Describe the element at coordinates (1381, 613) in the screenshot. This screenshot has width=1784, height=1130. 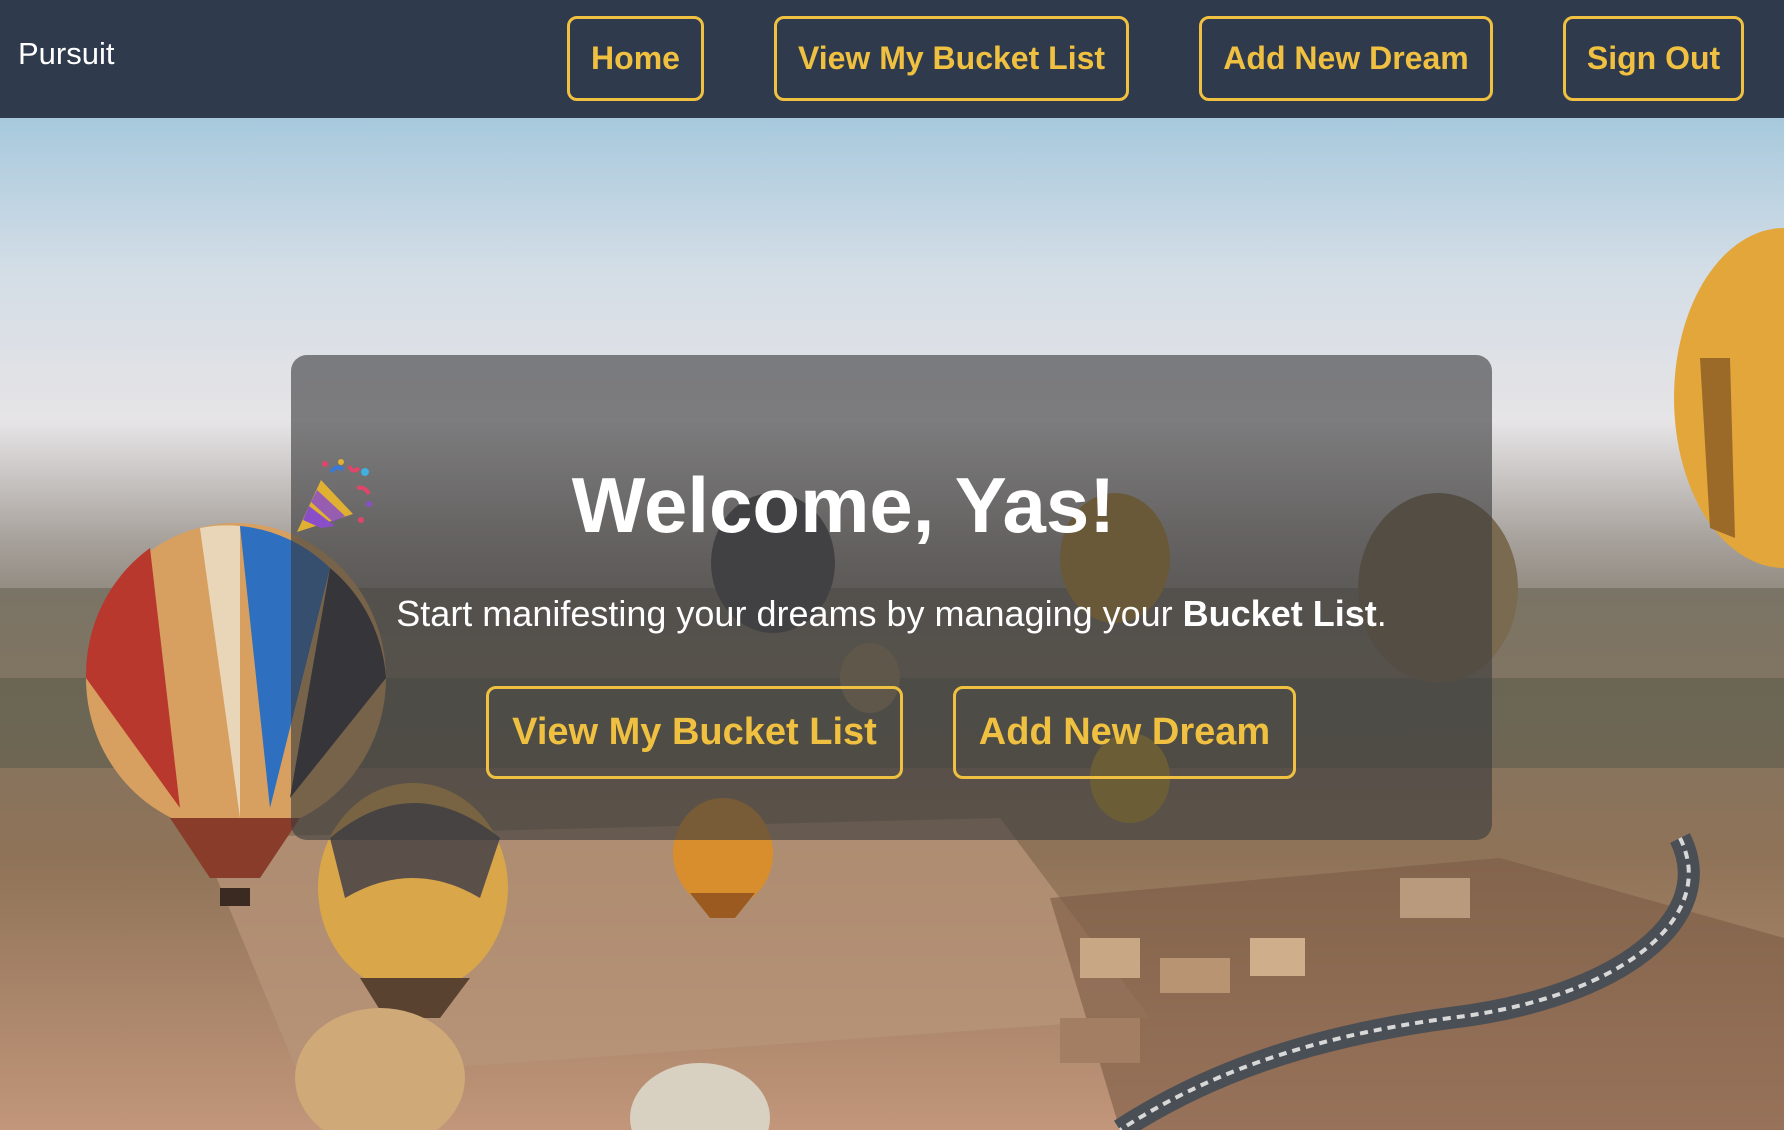
I see `subtitle-suffix: .` at that location.